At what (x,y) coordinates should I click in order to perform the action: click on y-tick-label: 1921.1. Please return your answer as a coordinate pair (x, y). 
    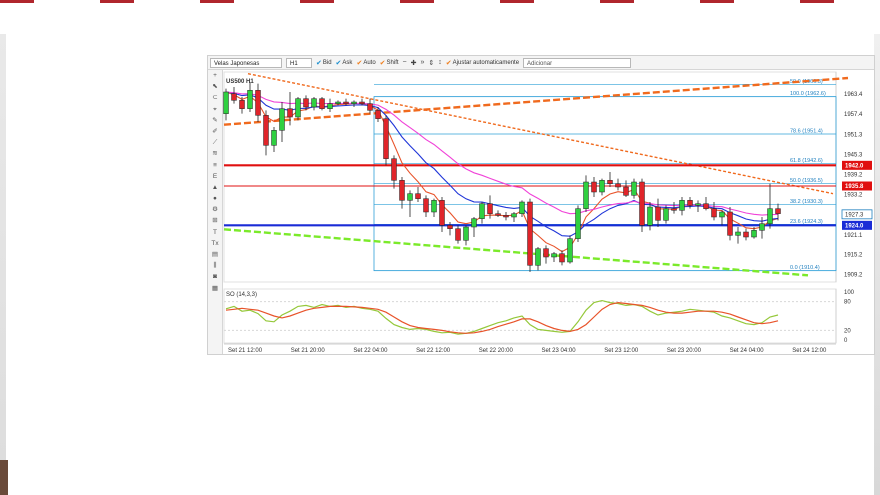
    Looking at the image, I should click on (853, 236).